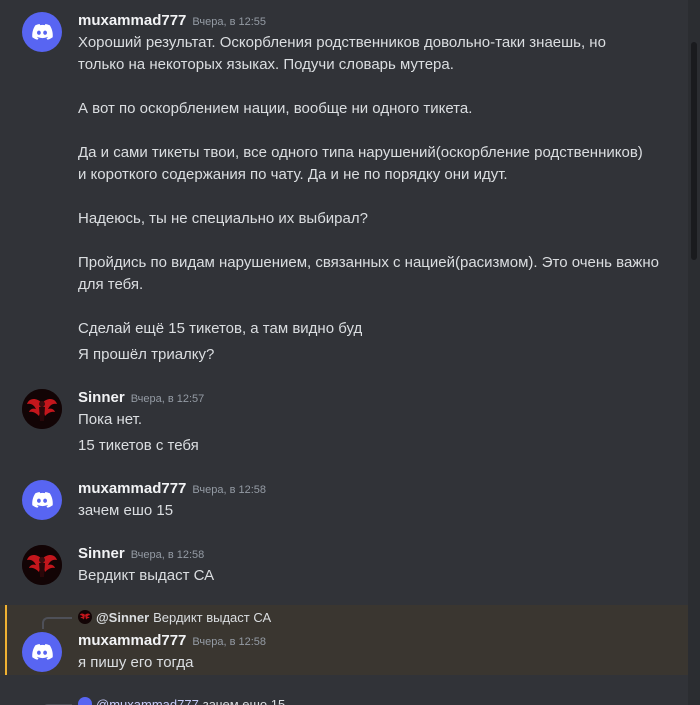  I want to click on message-text: для тебя., so click(111, 284).